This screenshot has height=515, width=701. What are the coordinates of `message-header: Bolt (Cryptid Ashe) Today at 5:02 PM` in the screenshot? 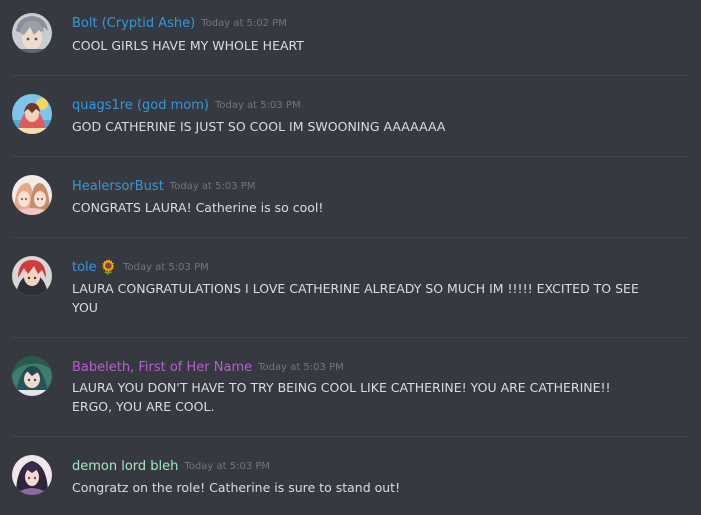 It's located at (179, 22).